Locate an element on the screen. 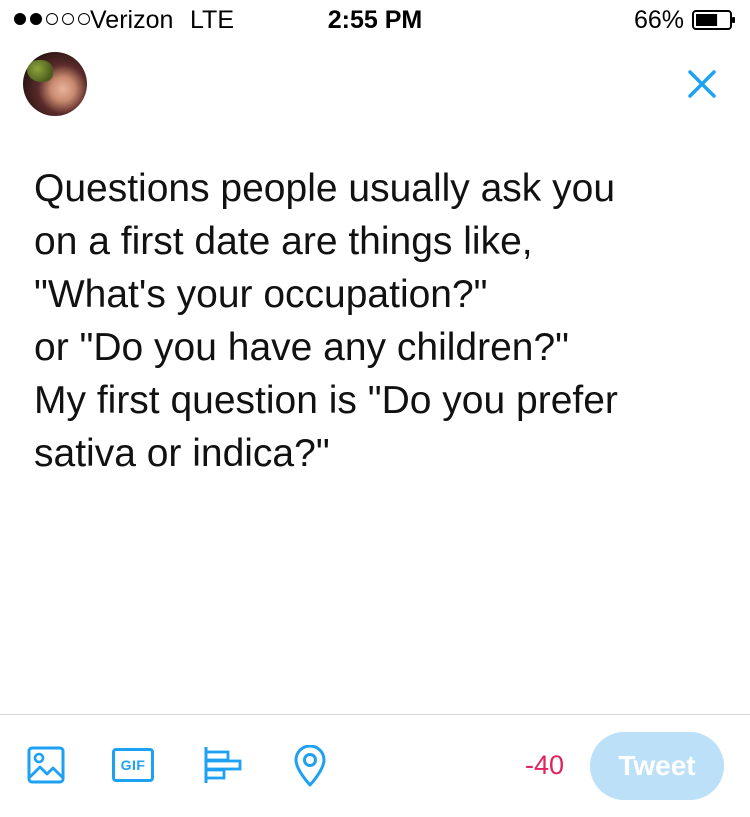  avatar is located at coordinates (55, 84).